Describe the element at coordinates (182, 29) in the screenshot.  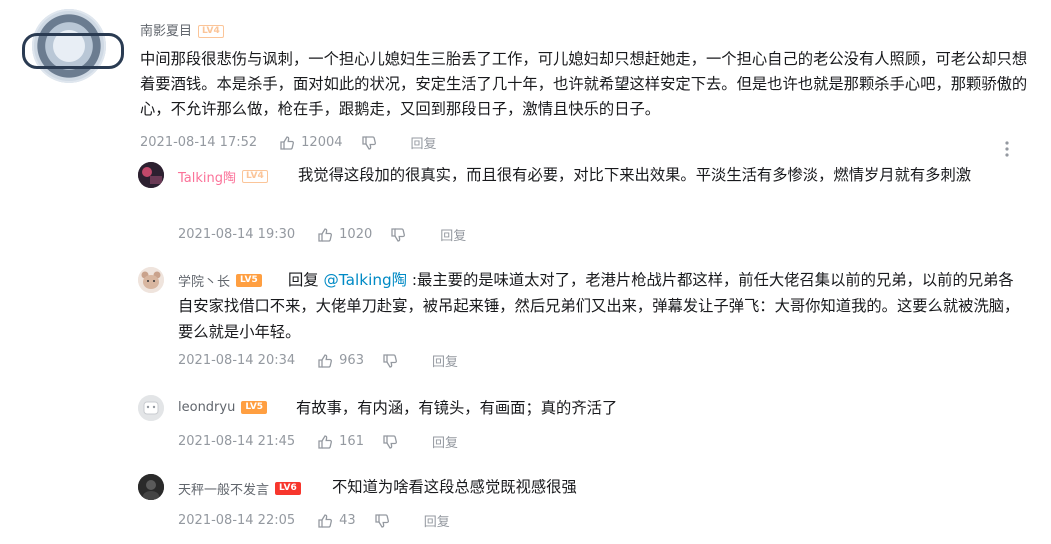
I see `comment-username: 南影夏目 LV4` at that location.